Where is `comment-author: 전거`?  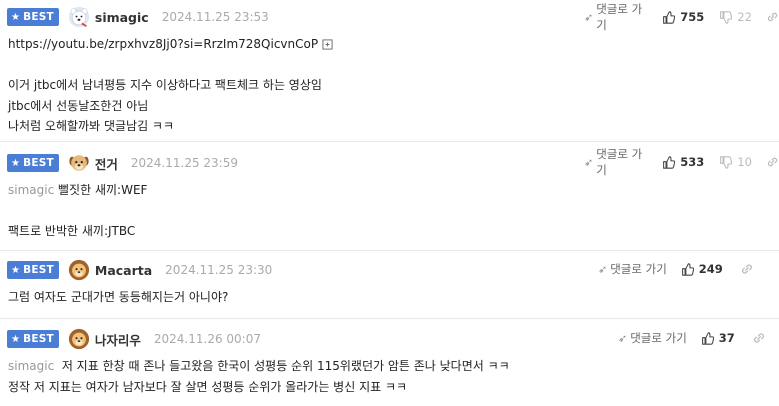 comment-author: 전거 is located at coordinates (106, 163).